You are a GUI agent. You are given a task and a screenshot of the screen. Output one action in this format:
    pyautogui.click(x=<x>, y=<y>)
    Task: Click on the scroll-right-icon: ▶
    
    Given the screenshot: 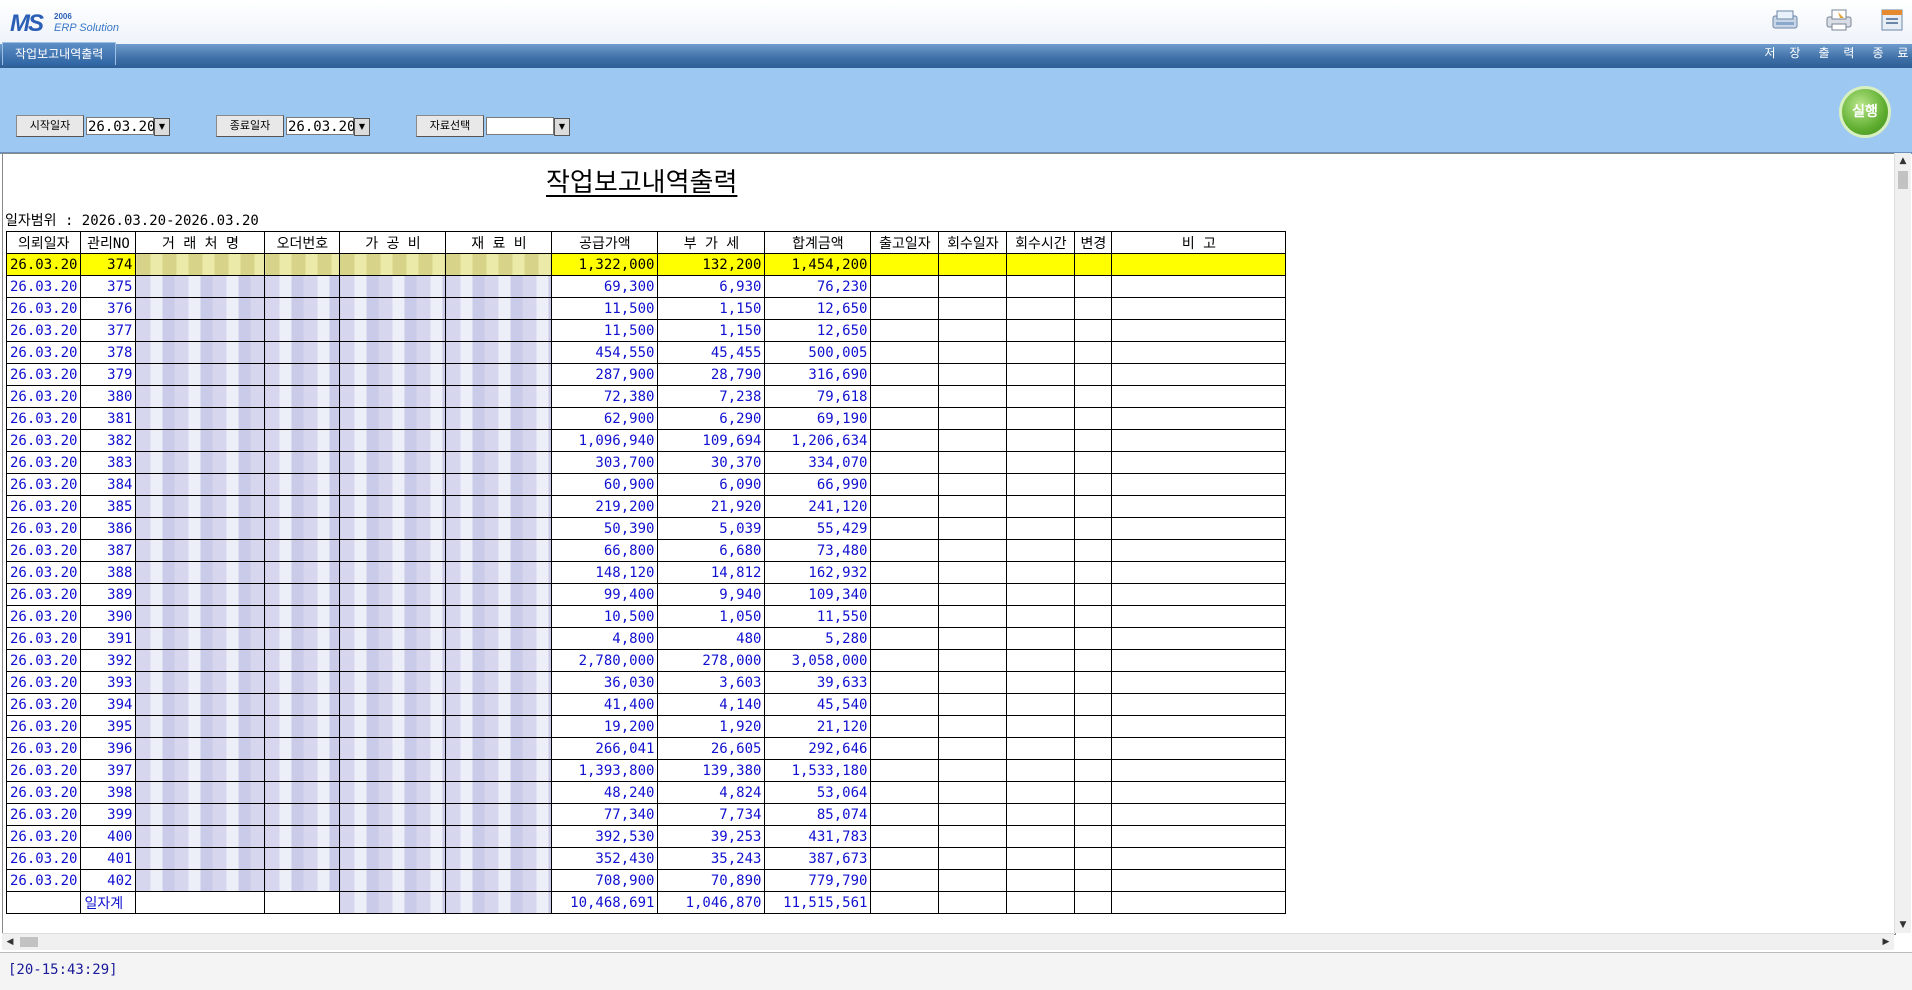 What is the action you would take?
    pyautogui.click(x=1886, y=942)
    